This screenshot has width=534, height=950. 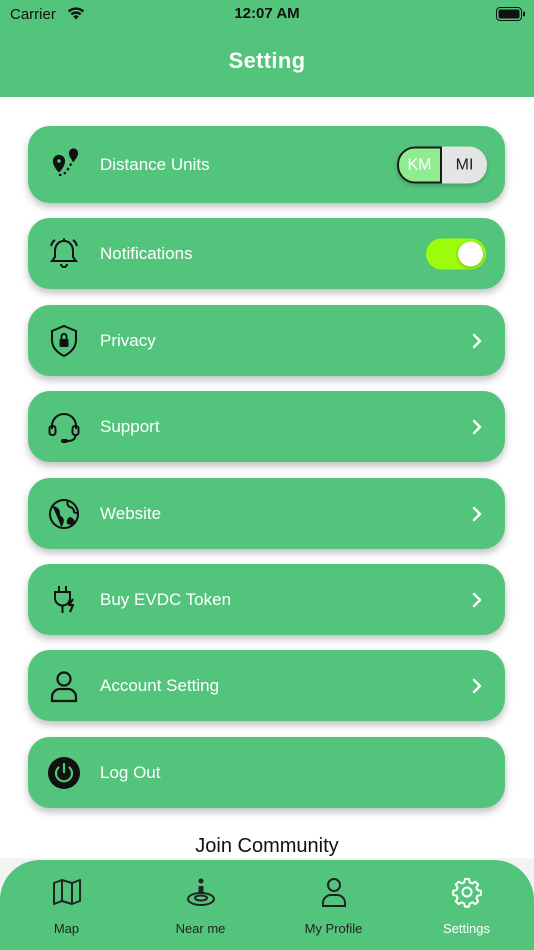 I want to click on distance-unit-toggle: KM MI, so click(x=442, y=164).